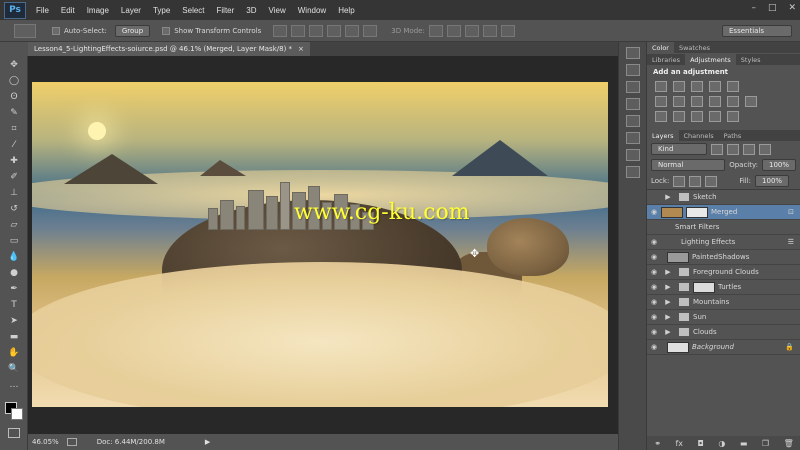 This screenshot has width=800, height=450. Describe the element at coordinates (749, 149) in the screenshot. I see `filter-type-icon` at that location.